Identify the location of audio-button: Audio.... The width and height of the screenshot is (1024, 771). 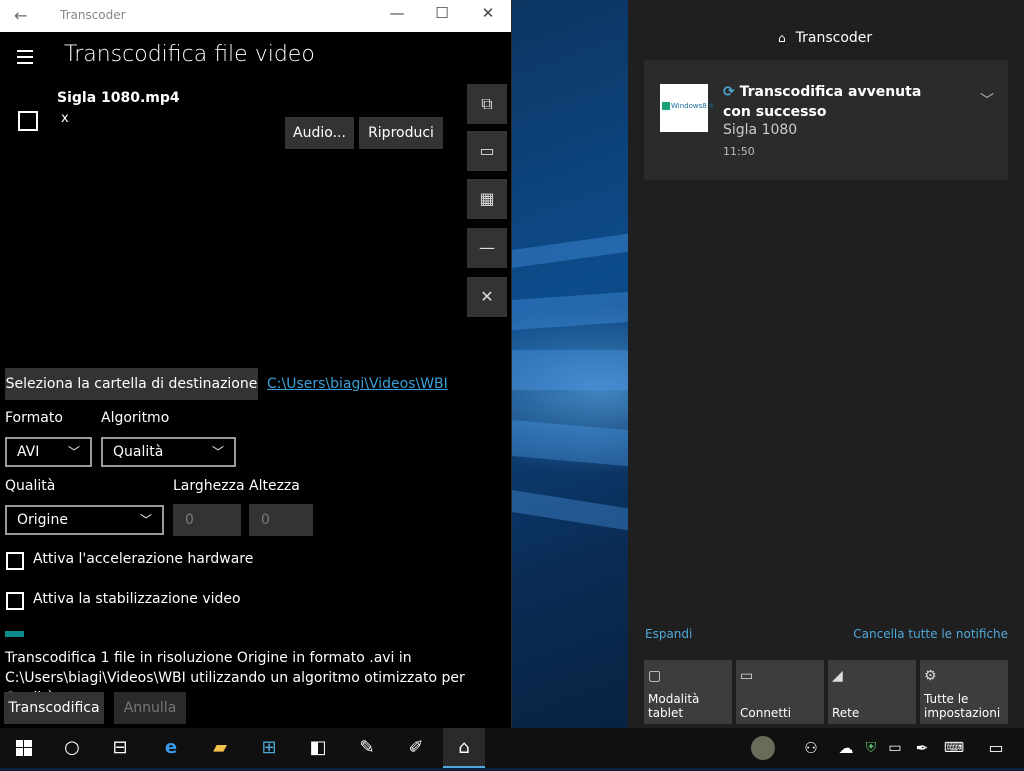
(319, 133).